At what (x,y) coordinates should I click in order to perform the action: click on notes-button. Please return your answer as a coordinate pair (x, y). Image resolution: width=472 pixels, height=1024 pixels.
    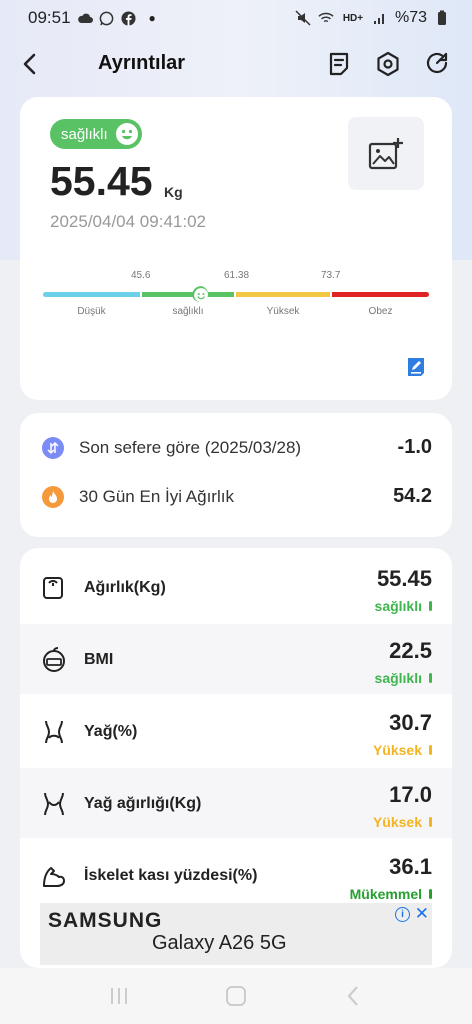
    Looking at the image, I should click on (339, 64).